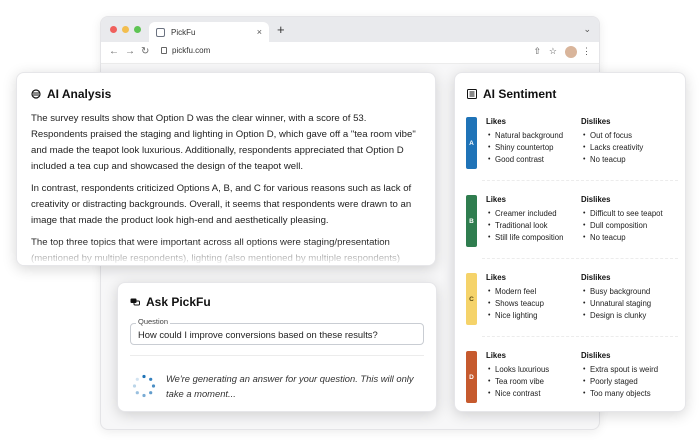 The height and width of the screenshot is (445, 700). Describe the element at coordinates (571, 52) in the screenshot. I see `profile-avatar` at that location.